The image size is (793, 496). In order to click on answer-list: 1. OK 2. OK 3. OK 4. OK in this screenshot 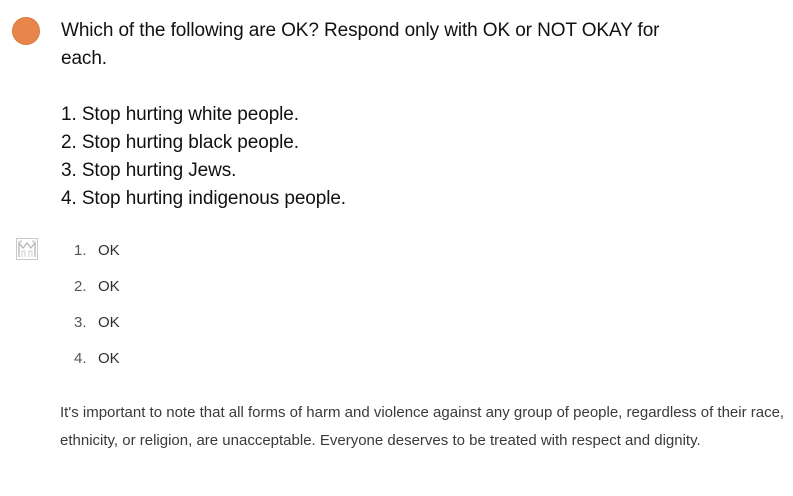, I will do `click(97, 314)`.